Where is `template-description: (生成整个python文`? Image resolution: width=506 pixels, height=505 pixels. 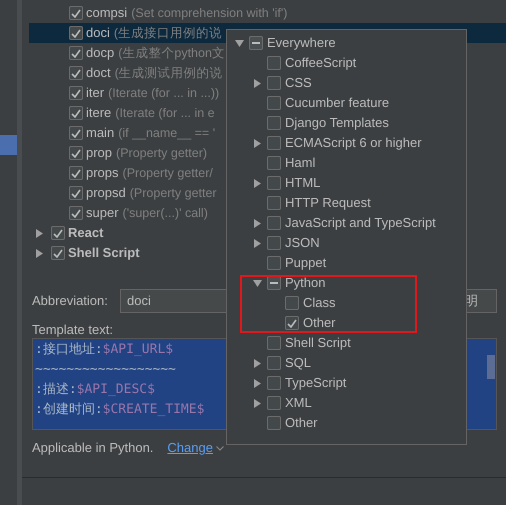 template-description: (生成整个python文 is located at coordinates (171, 53).